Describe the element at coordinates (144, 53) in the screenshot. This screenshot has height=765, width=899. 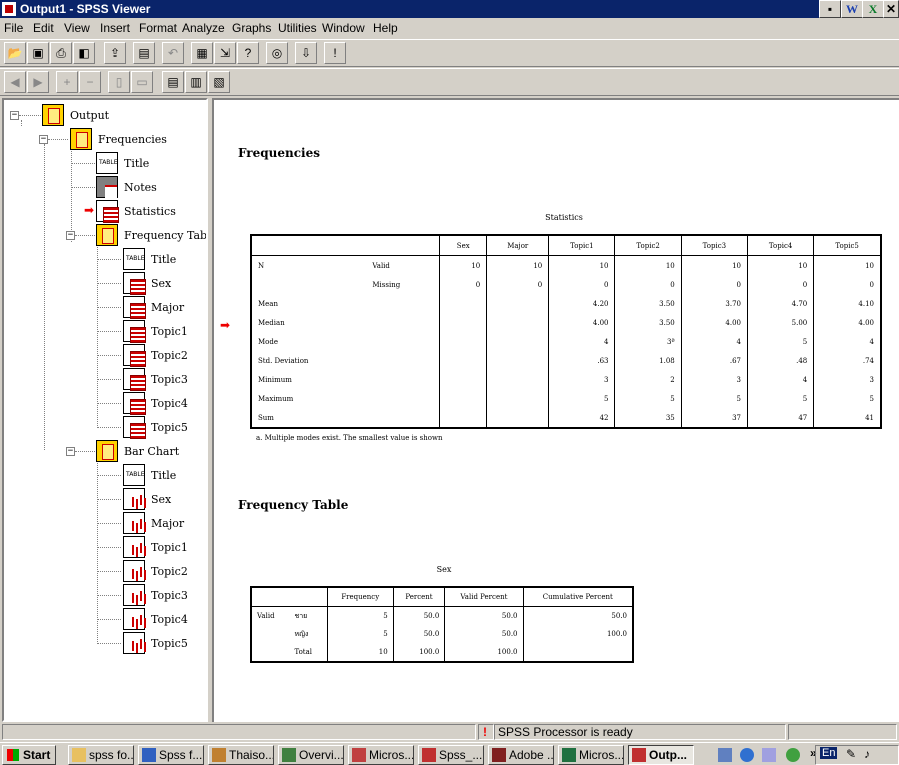
I see `dialog-recall-icon: ▤` at that location.